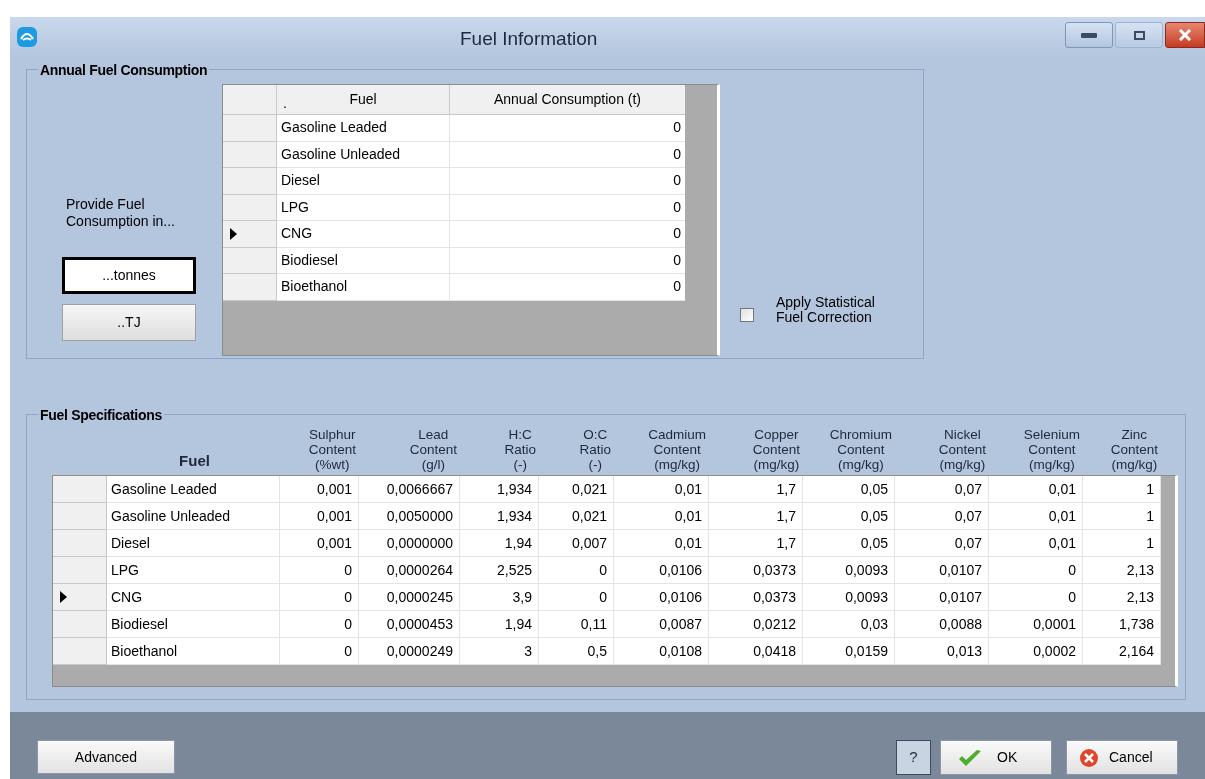 This screenshot has height=779, width=1205. Describe the element at coordinates (1139, 35) in the screenshot. I see `maximize-button` at that location.